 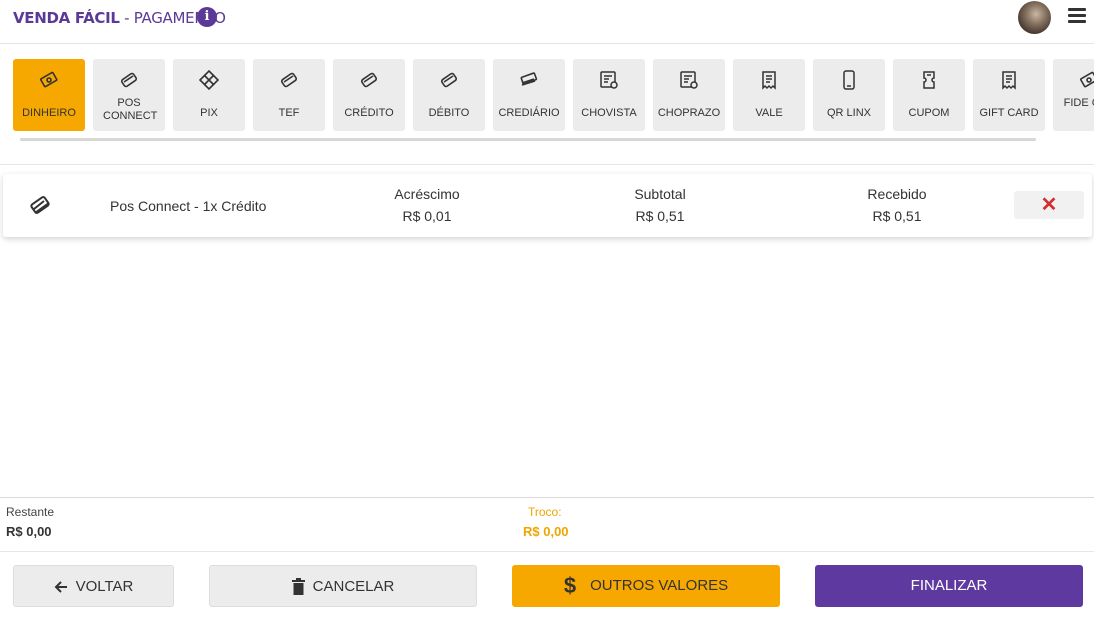 What do you see at coordinates (897, 205) in the screenshot?
I see `recebido-column: Recebido R$ 0,51` at bounding box center [897, 205].